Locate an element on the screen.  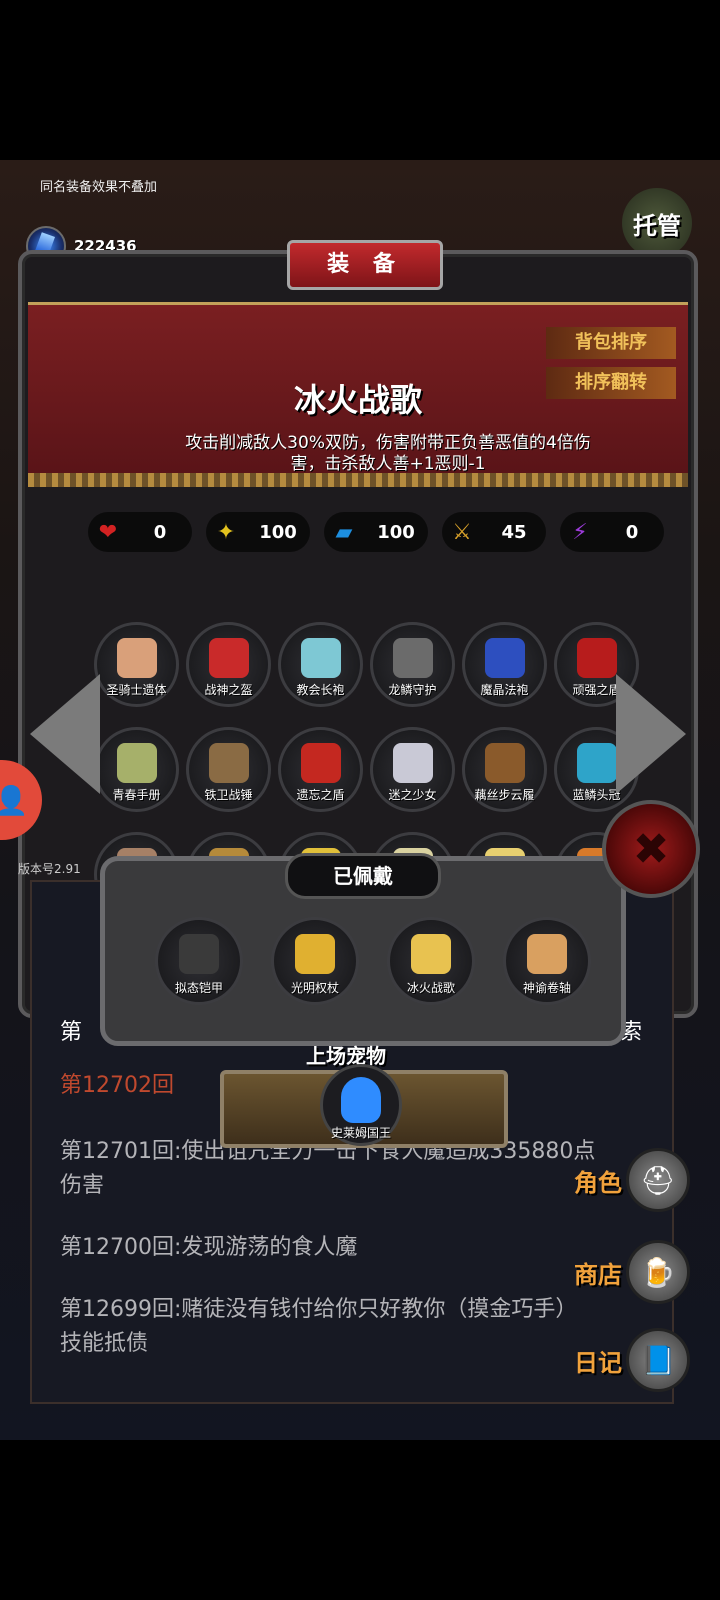
panel-title: 装 备 is located at coordinates (365, 265).